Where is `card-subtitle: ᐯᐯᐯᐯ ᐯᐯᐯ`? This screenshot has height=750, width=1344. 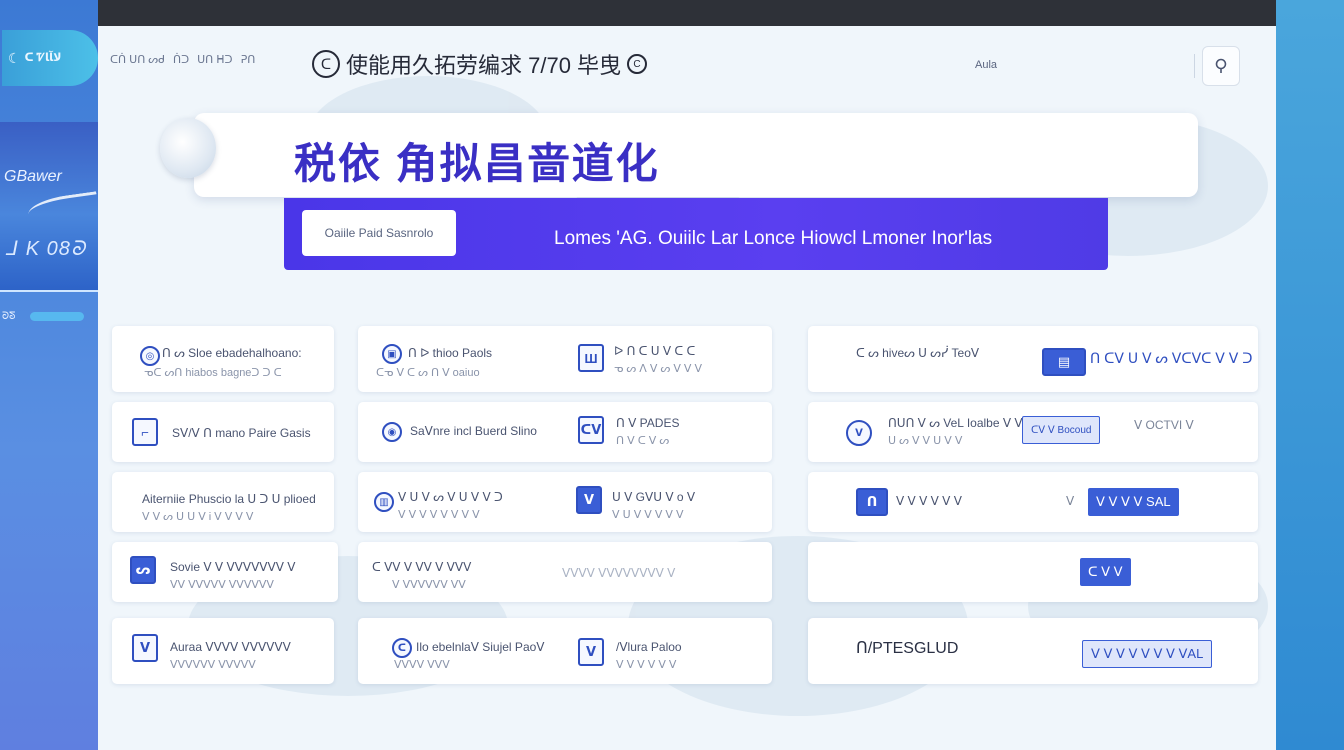
card-subtitle: ᐯᐯᐯᐯ ᐯᐯᐯ is located at coordinates (422, 665).